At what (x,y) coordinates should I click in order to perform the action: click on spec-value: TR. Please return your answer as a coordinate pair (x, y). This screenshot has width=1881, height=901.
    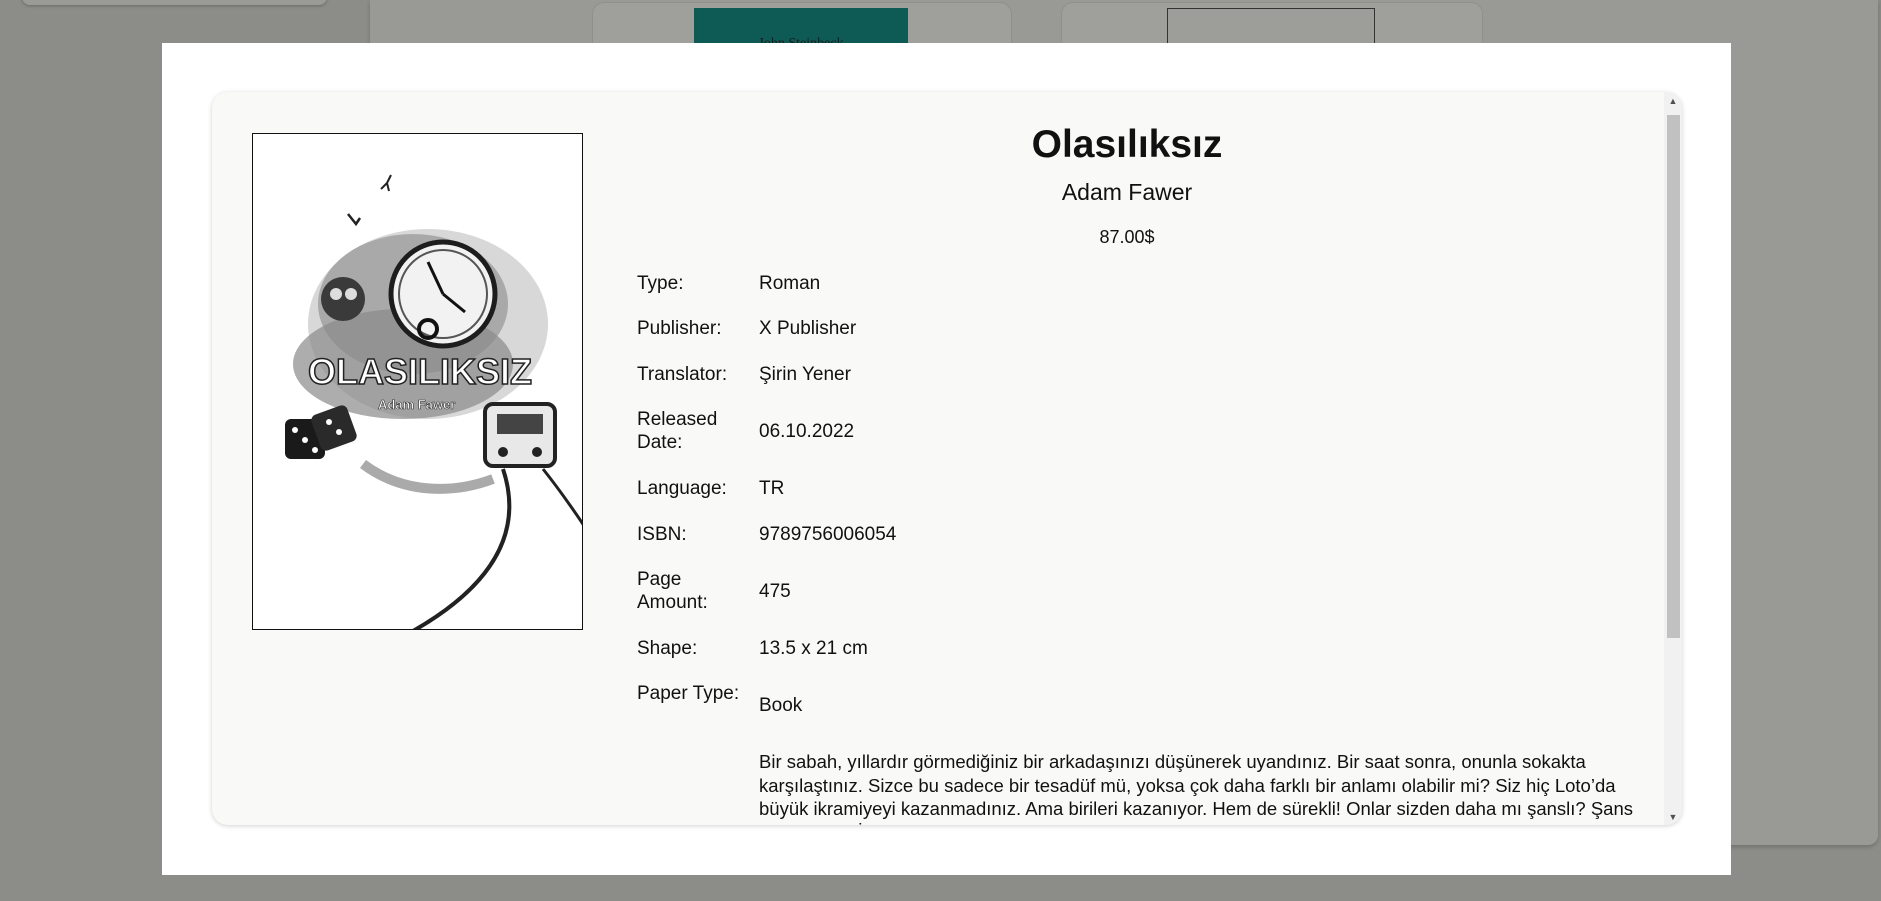
    Looking at the image, I should click on (772, 488).